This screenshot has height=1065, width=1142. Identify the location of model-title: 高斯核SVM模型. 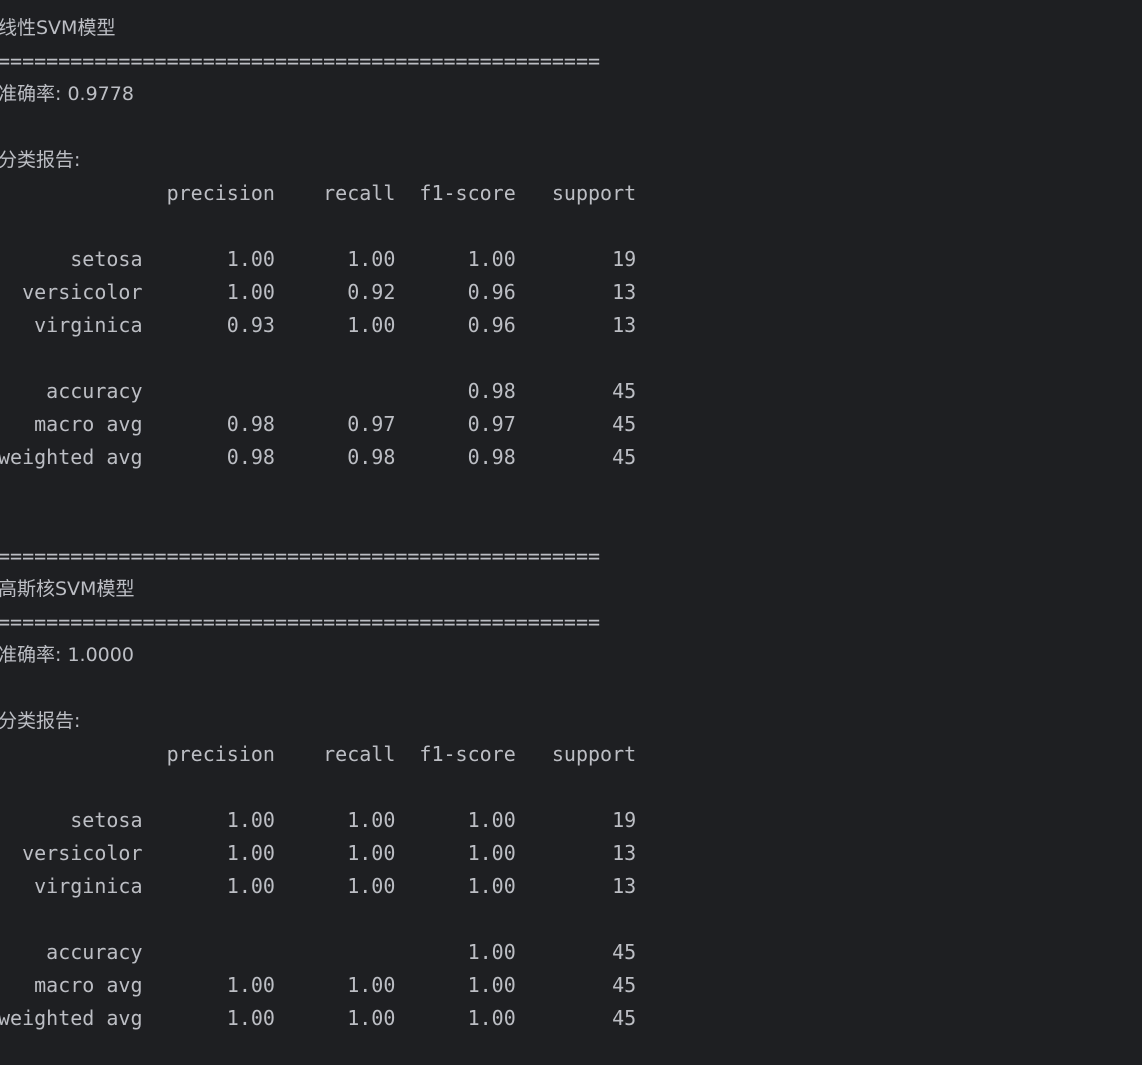
(67, 589).